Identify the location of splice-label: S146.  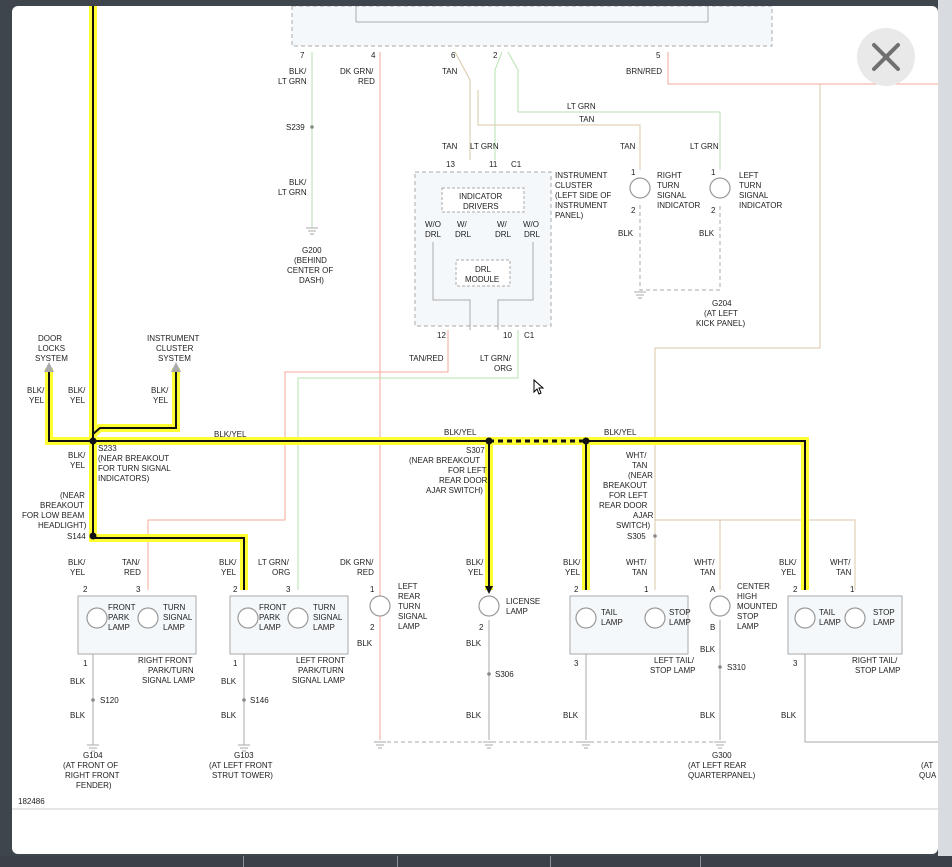
(259, 700).